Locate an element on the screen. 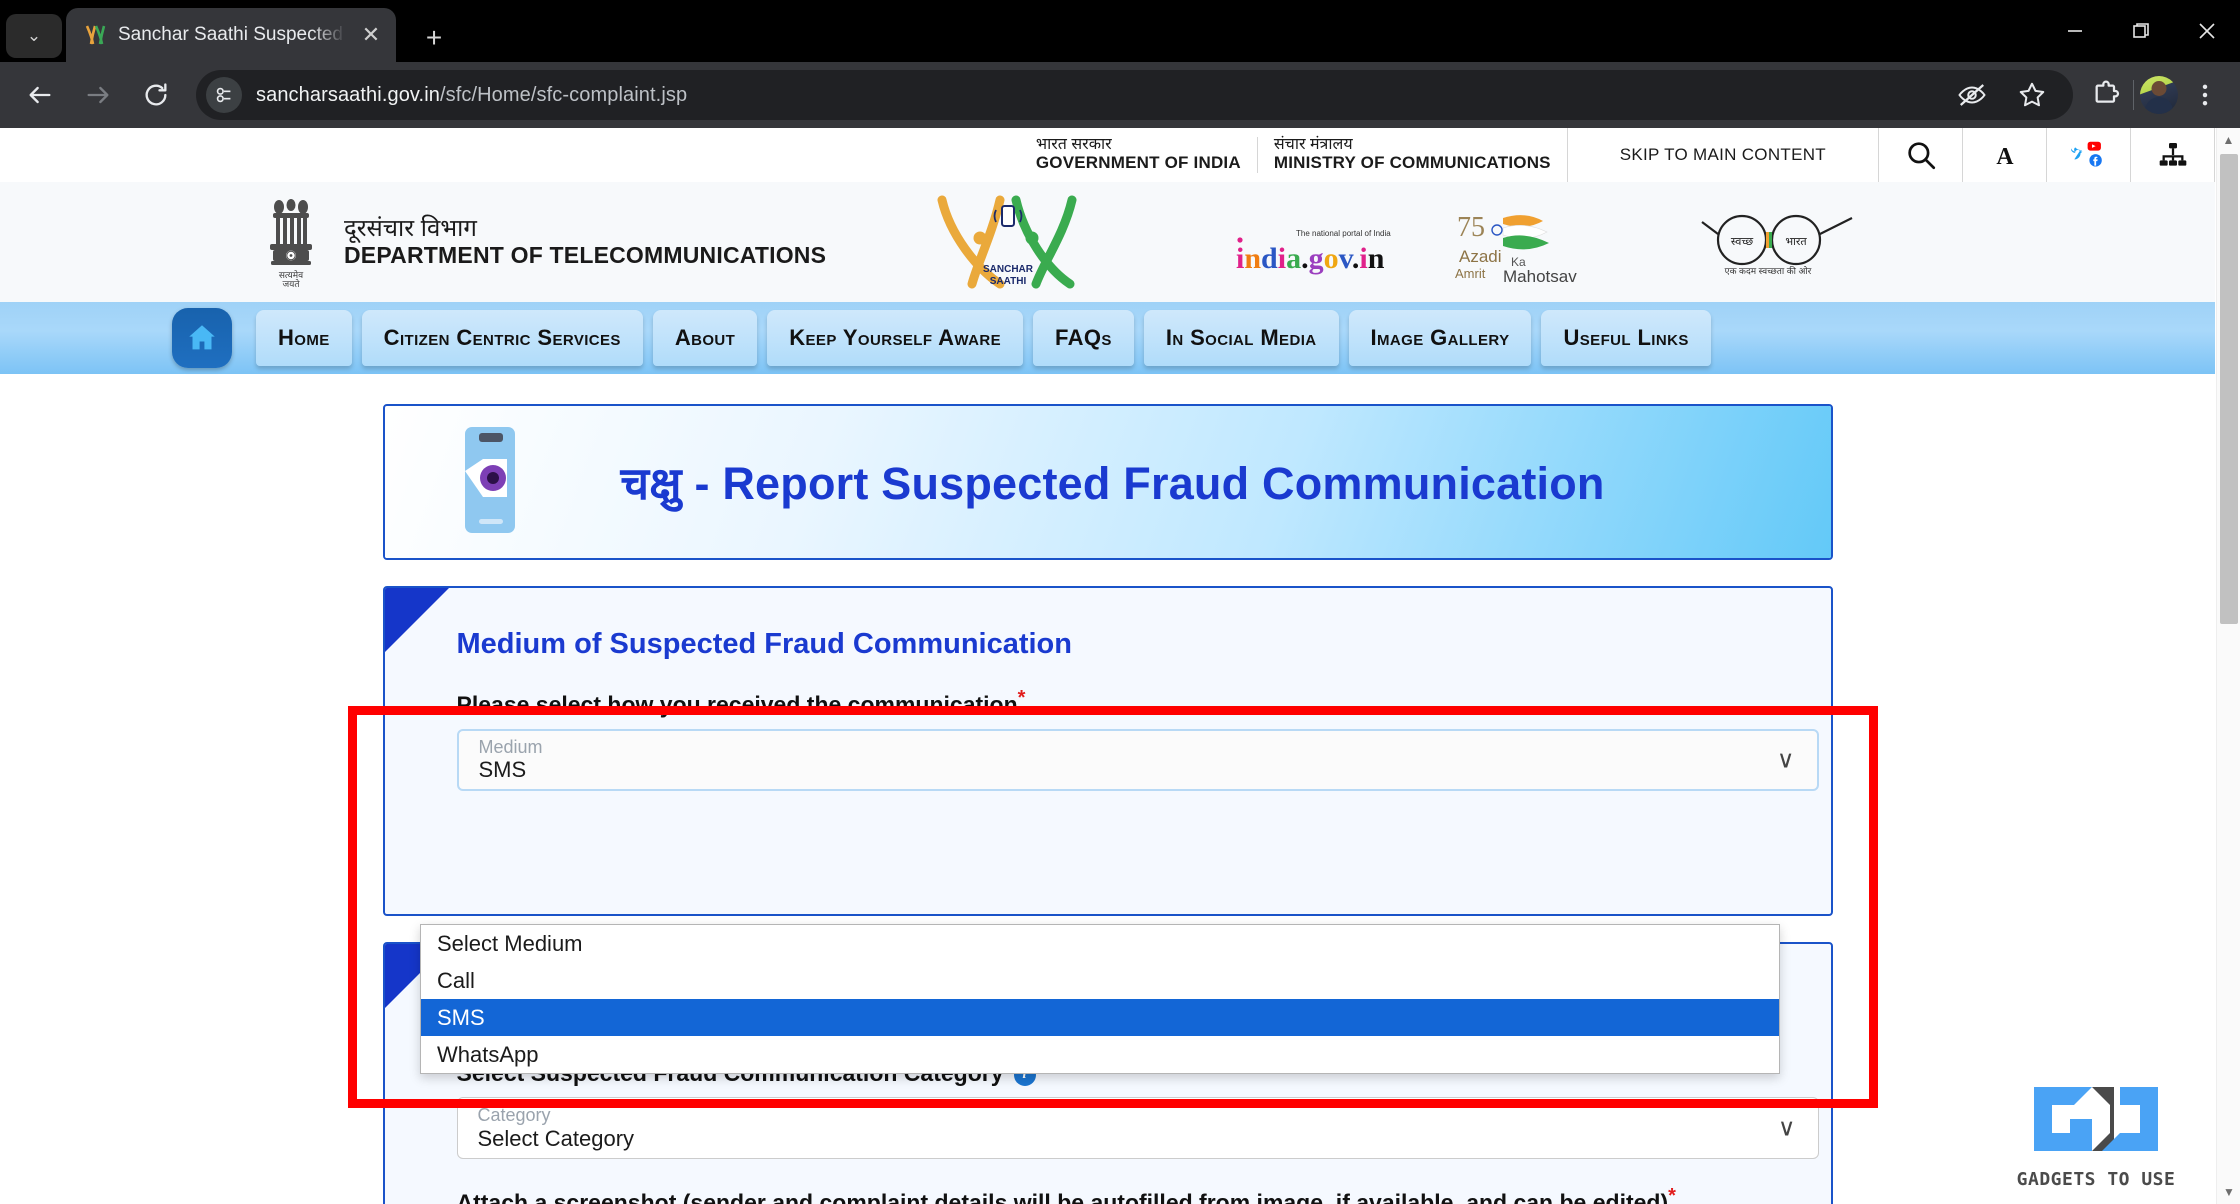 This screenshot has width=2240, height=1204. browser-tab: Sanchar Saathi Suspected Fraud ✕ is located at coordinates (231, 35).